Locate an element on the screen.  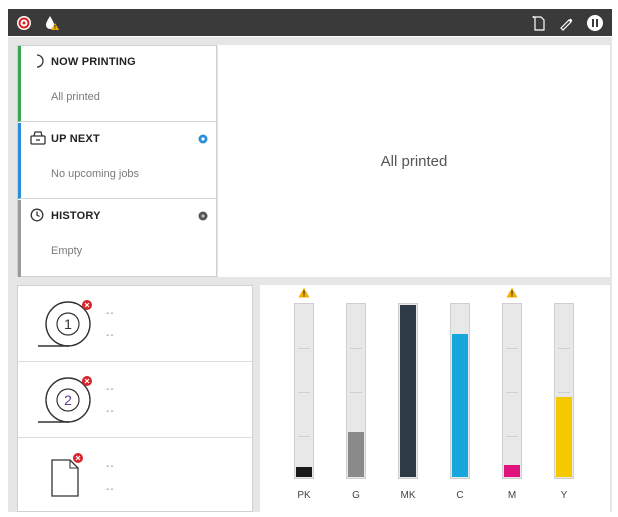
roll-2-row: 2 -- -- is located at coordinates (135, 400).